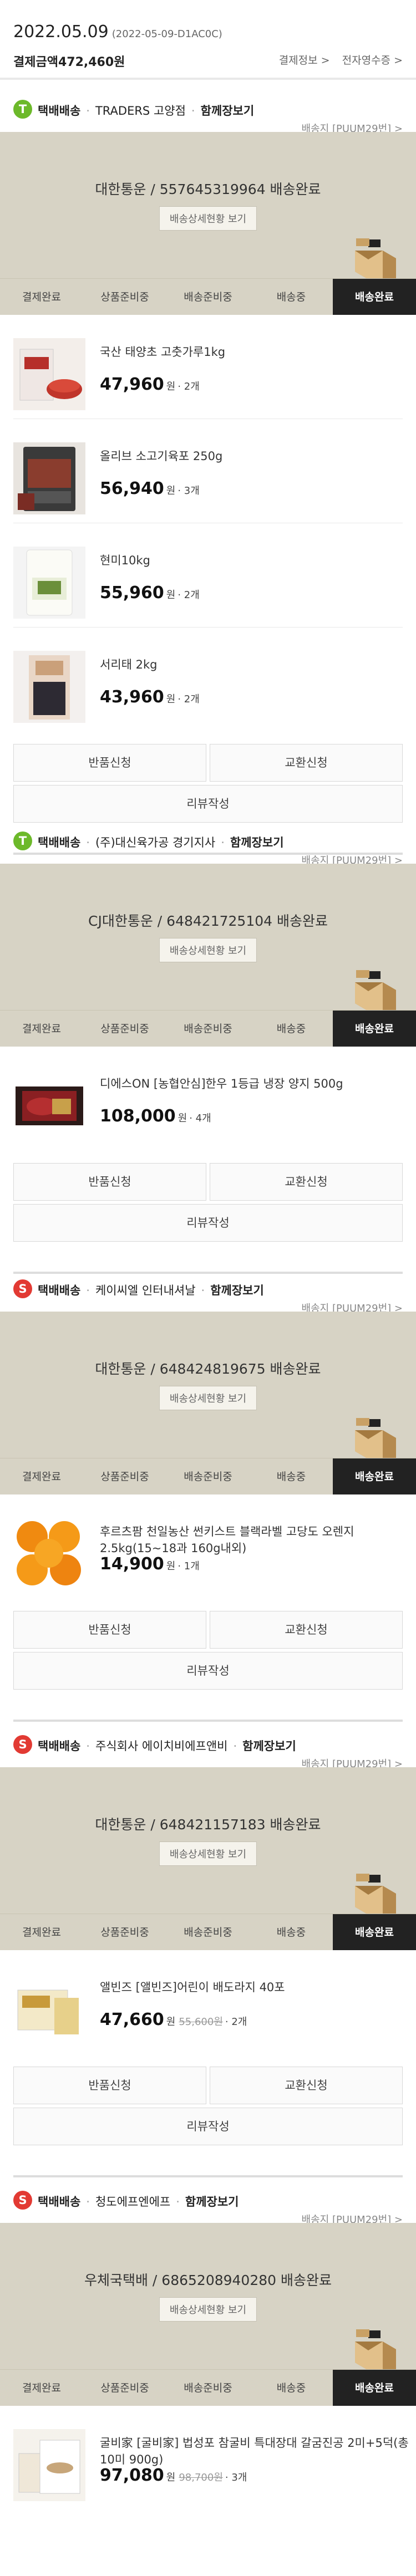 This screenshot has width=416, height=2576. Describe the element at coordinates (150, 593) in the screenshot. I see `item-price: 55,960 원 · 2개` at that location.